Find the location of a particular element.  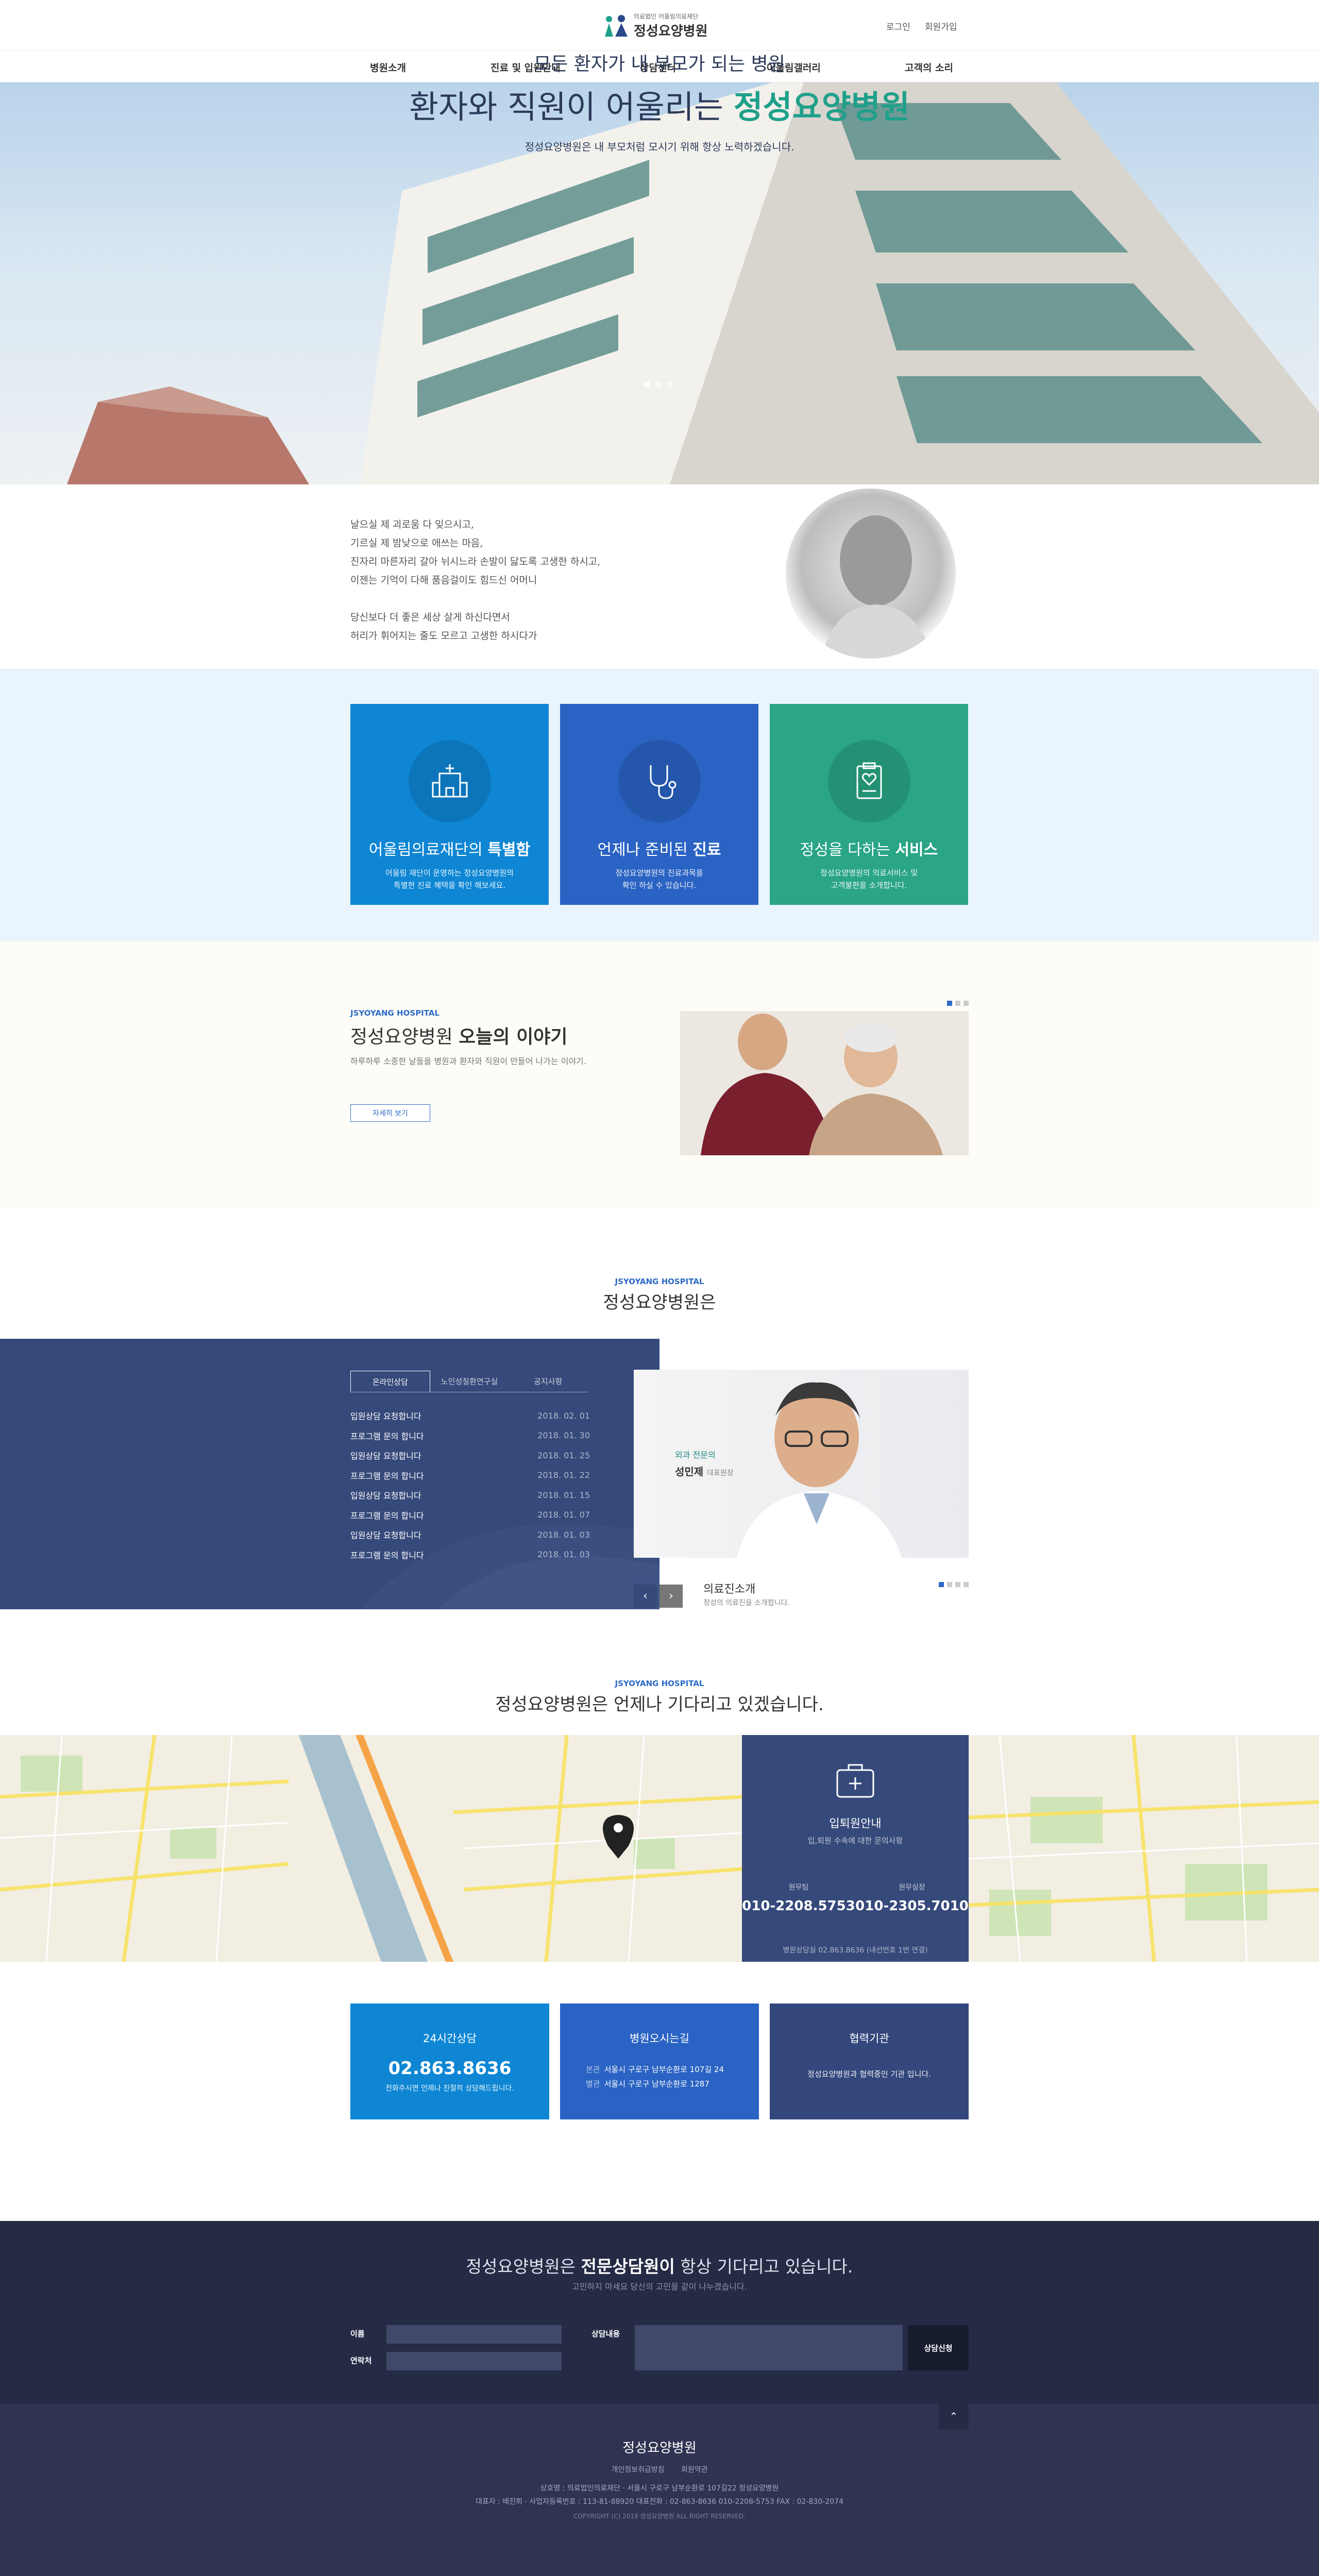

address-value: 서울시 구로구 남부순환로 107길 24 is located at coordinates (664, 2069).